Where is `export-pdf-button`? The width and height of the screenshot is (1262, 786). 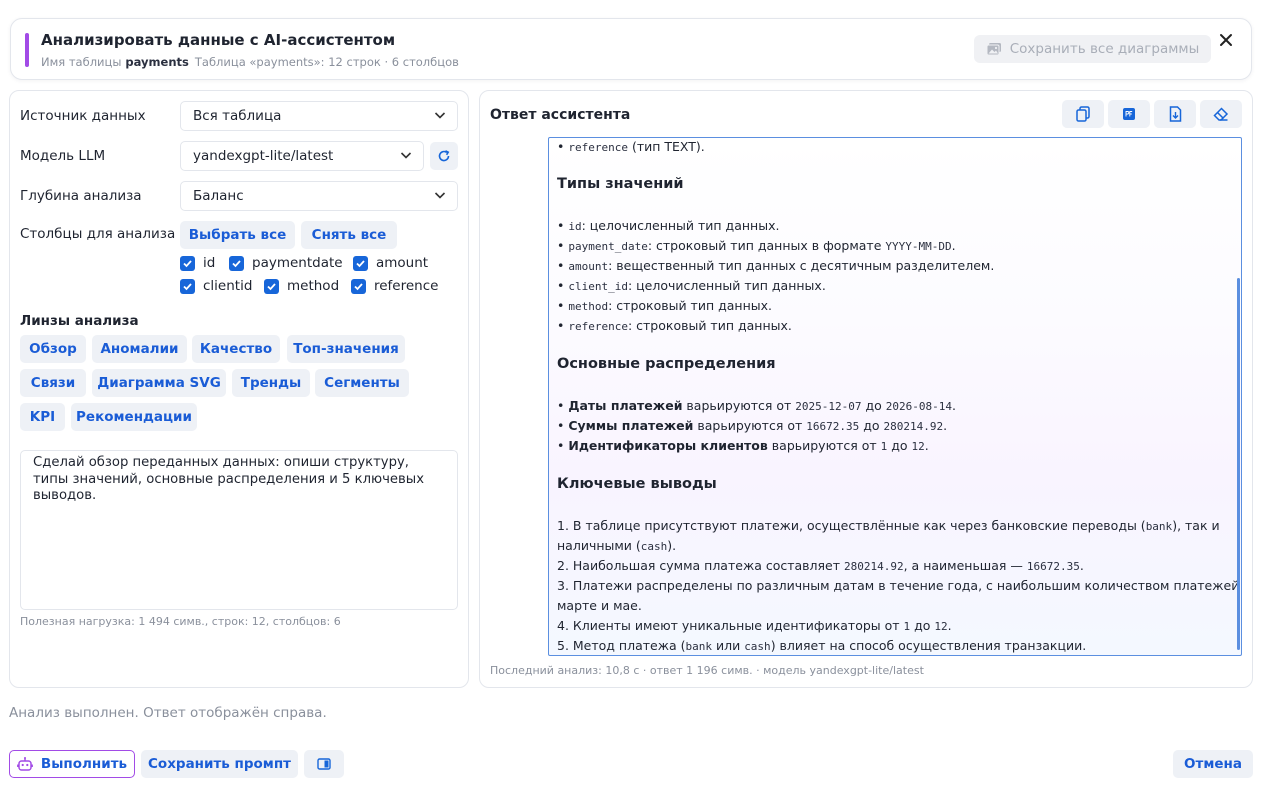 export-pdf-button is located at coordinates (1129, 114).